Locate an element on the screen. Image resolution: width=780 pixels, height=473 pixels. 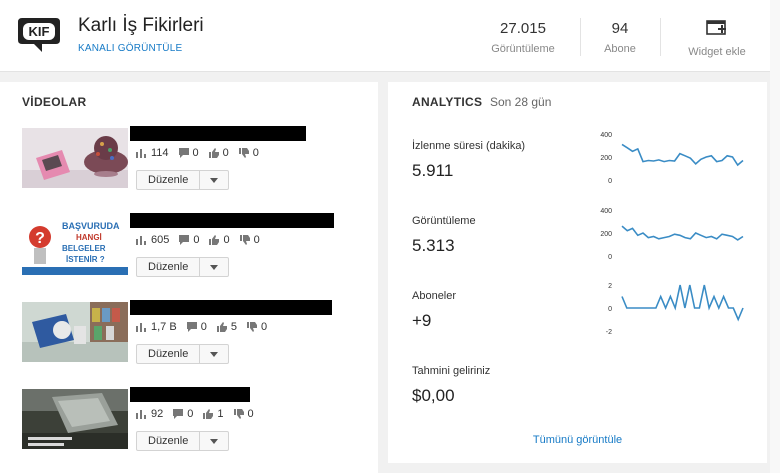
metric-value: +9 is located at coordinates (422, 320).